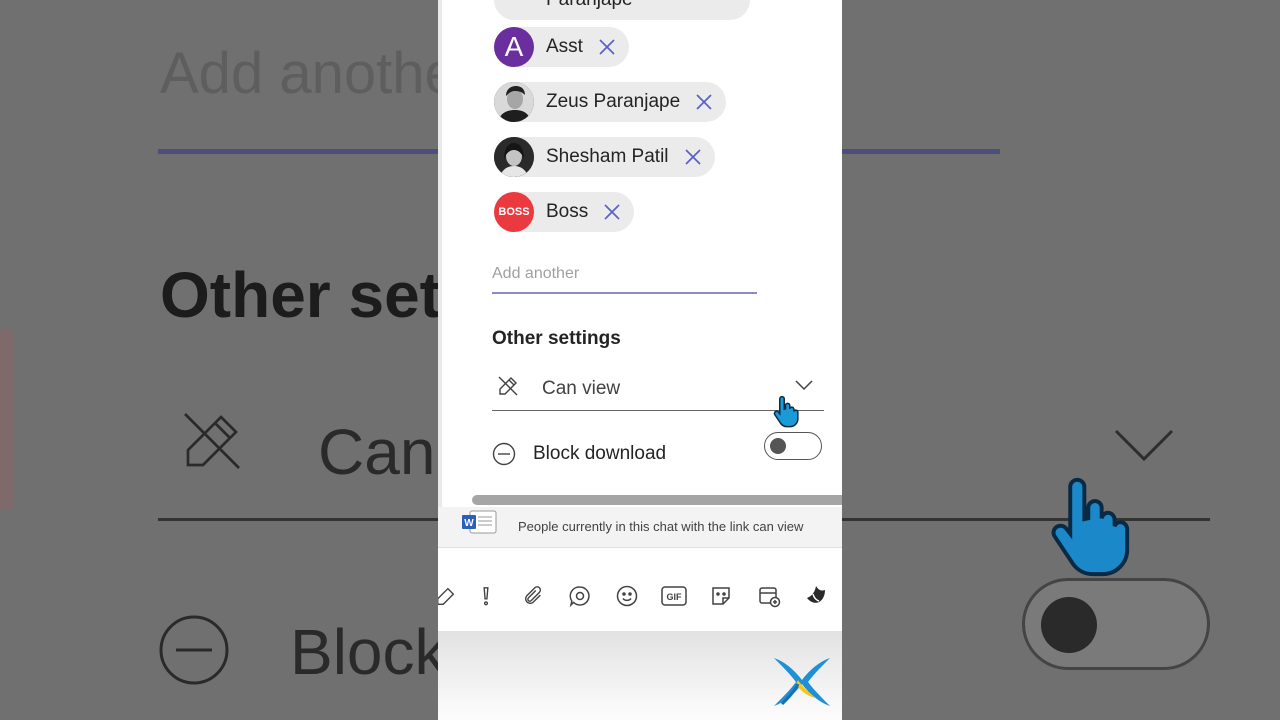 This screenshot has height=720, width=1280. What do you see at coordinates (793, 446) in the screenshot?
I see `block-download-toggle` at bounding box center [793, 446].